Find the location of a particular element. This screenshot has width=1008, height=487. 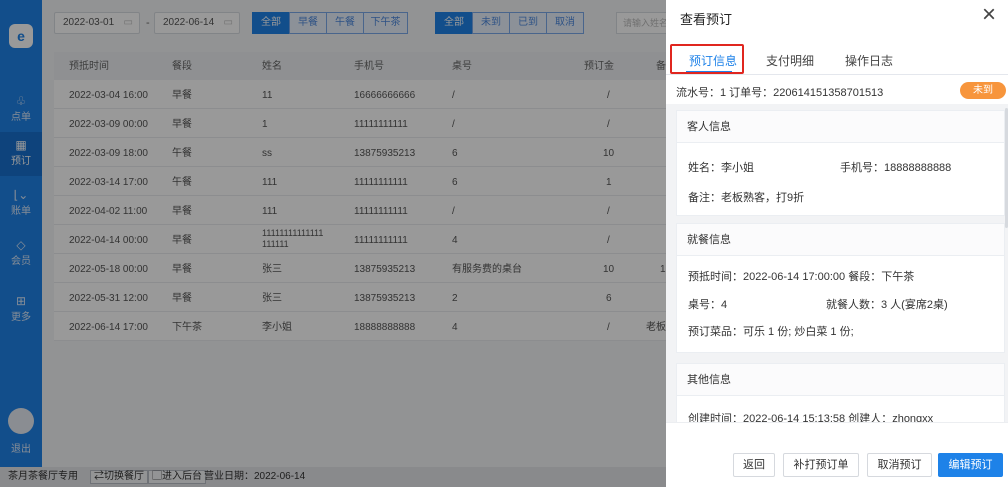

guest-info-card: 客人信息 姓名：李小姐 手机号：18888888888 备注：老板熟客，打9折 is located at coordinates (840, 163).